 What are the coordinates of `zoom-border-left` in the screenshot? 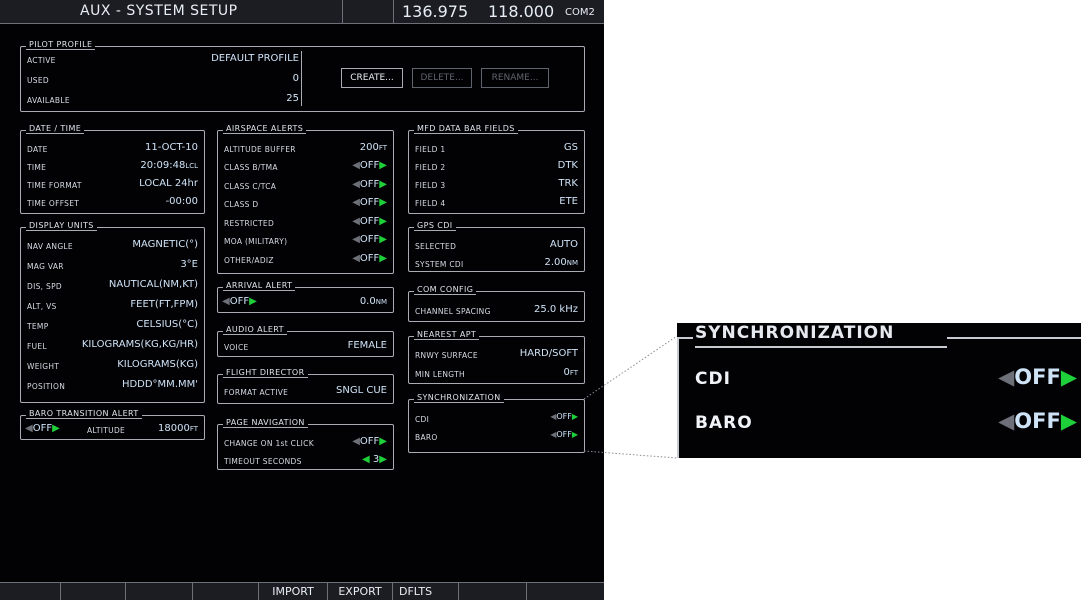 It's located at (678, 397).